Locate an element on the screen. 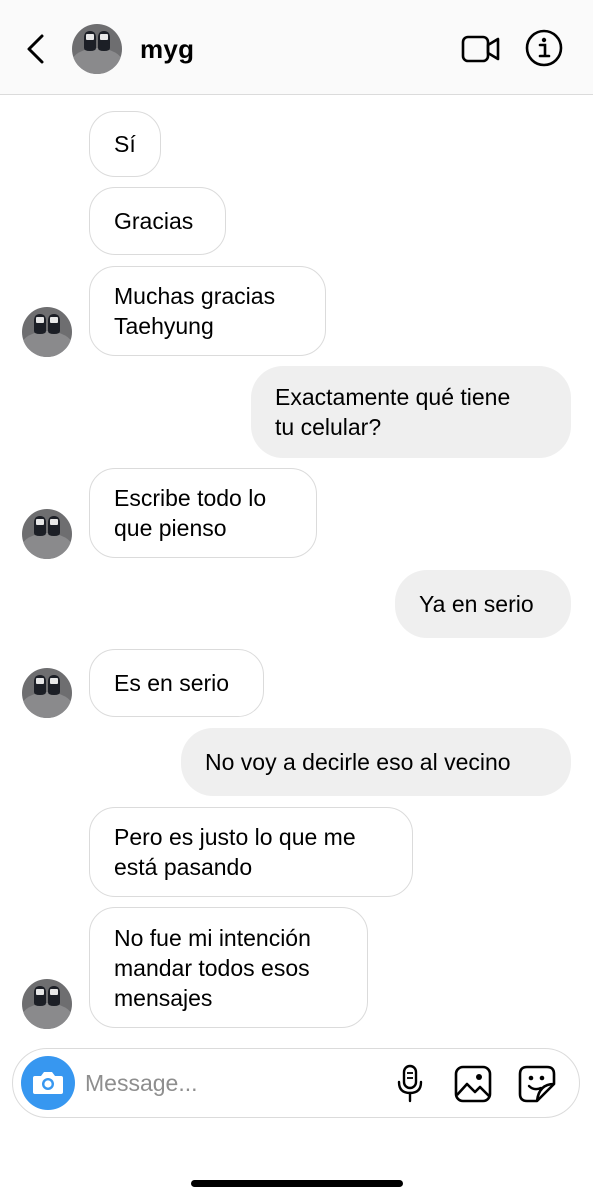 The image size is (593, 1200). message-bubble-incoming: Es en serio is located at coordinates (176, 683).